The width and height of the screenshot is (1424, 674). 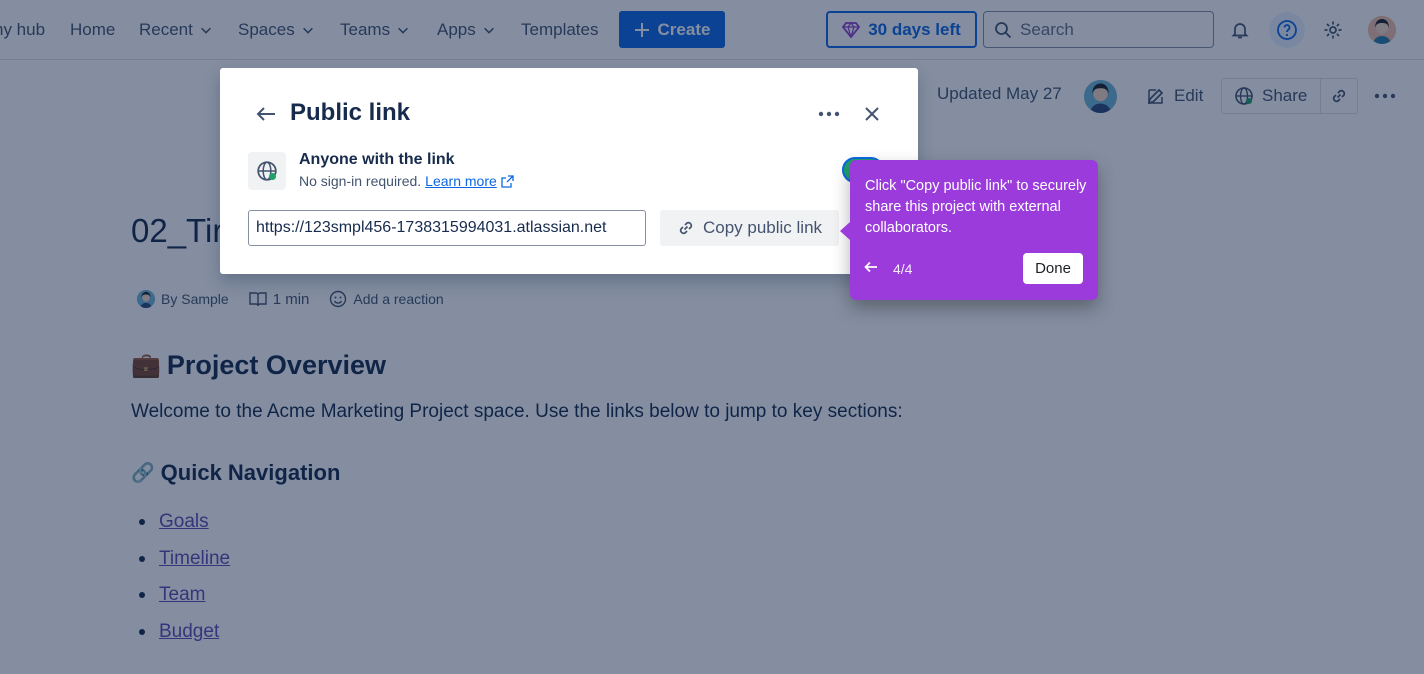 What do you see at coordinates (686, 228) in the screenshot?
I see `link-icon` at bounding box center [686, 228].